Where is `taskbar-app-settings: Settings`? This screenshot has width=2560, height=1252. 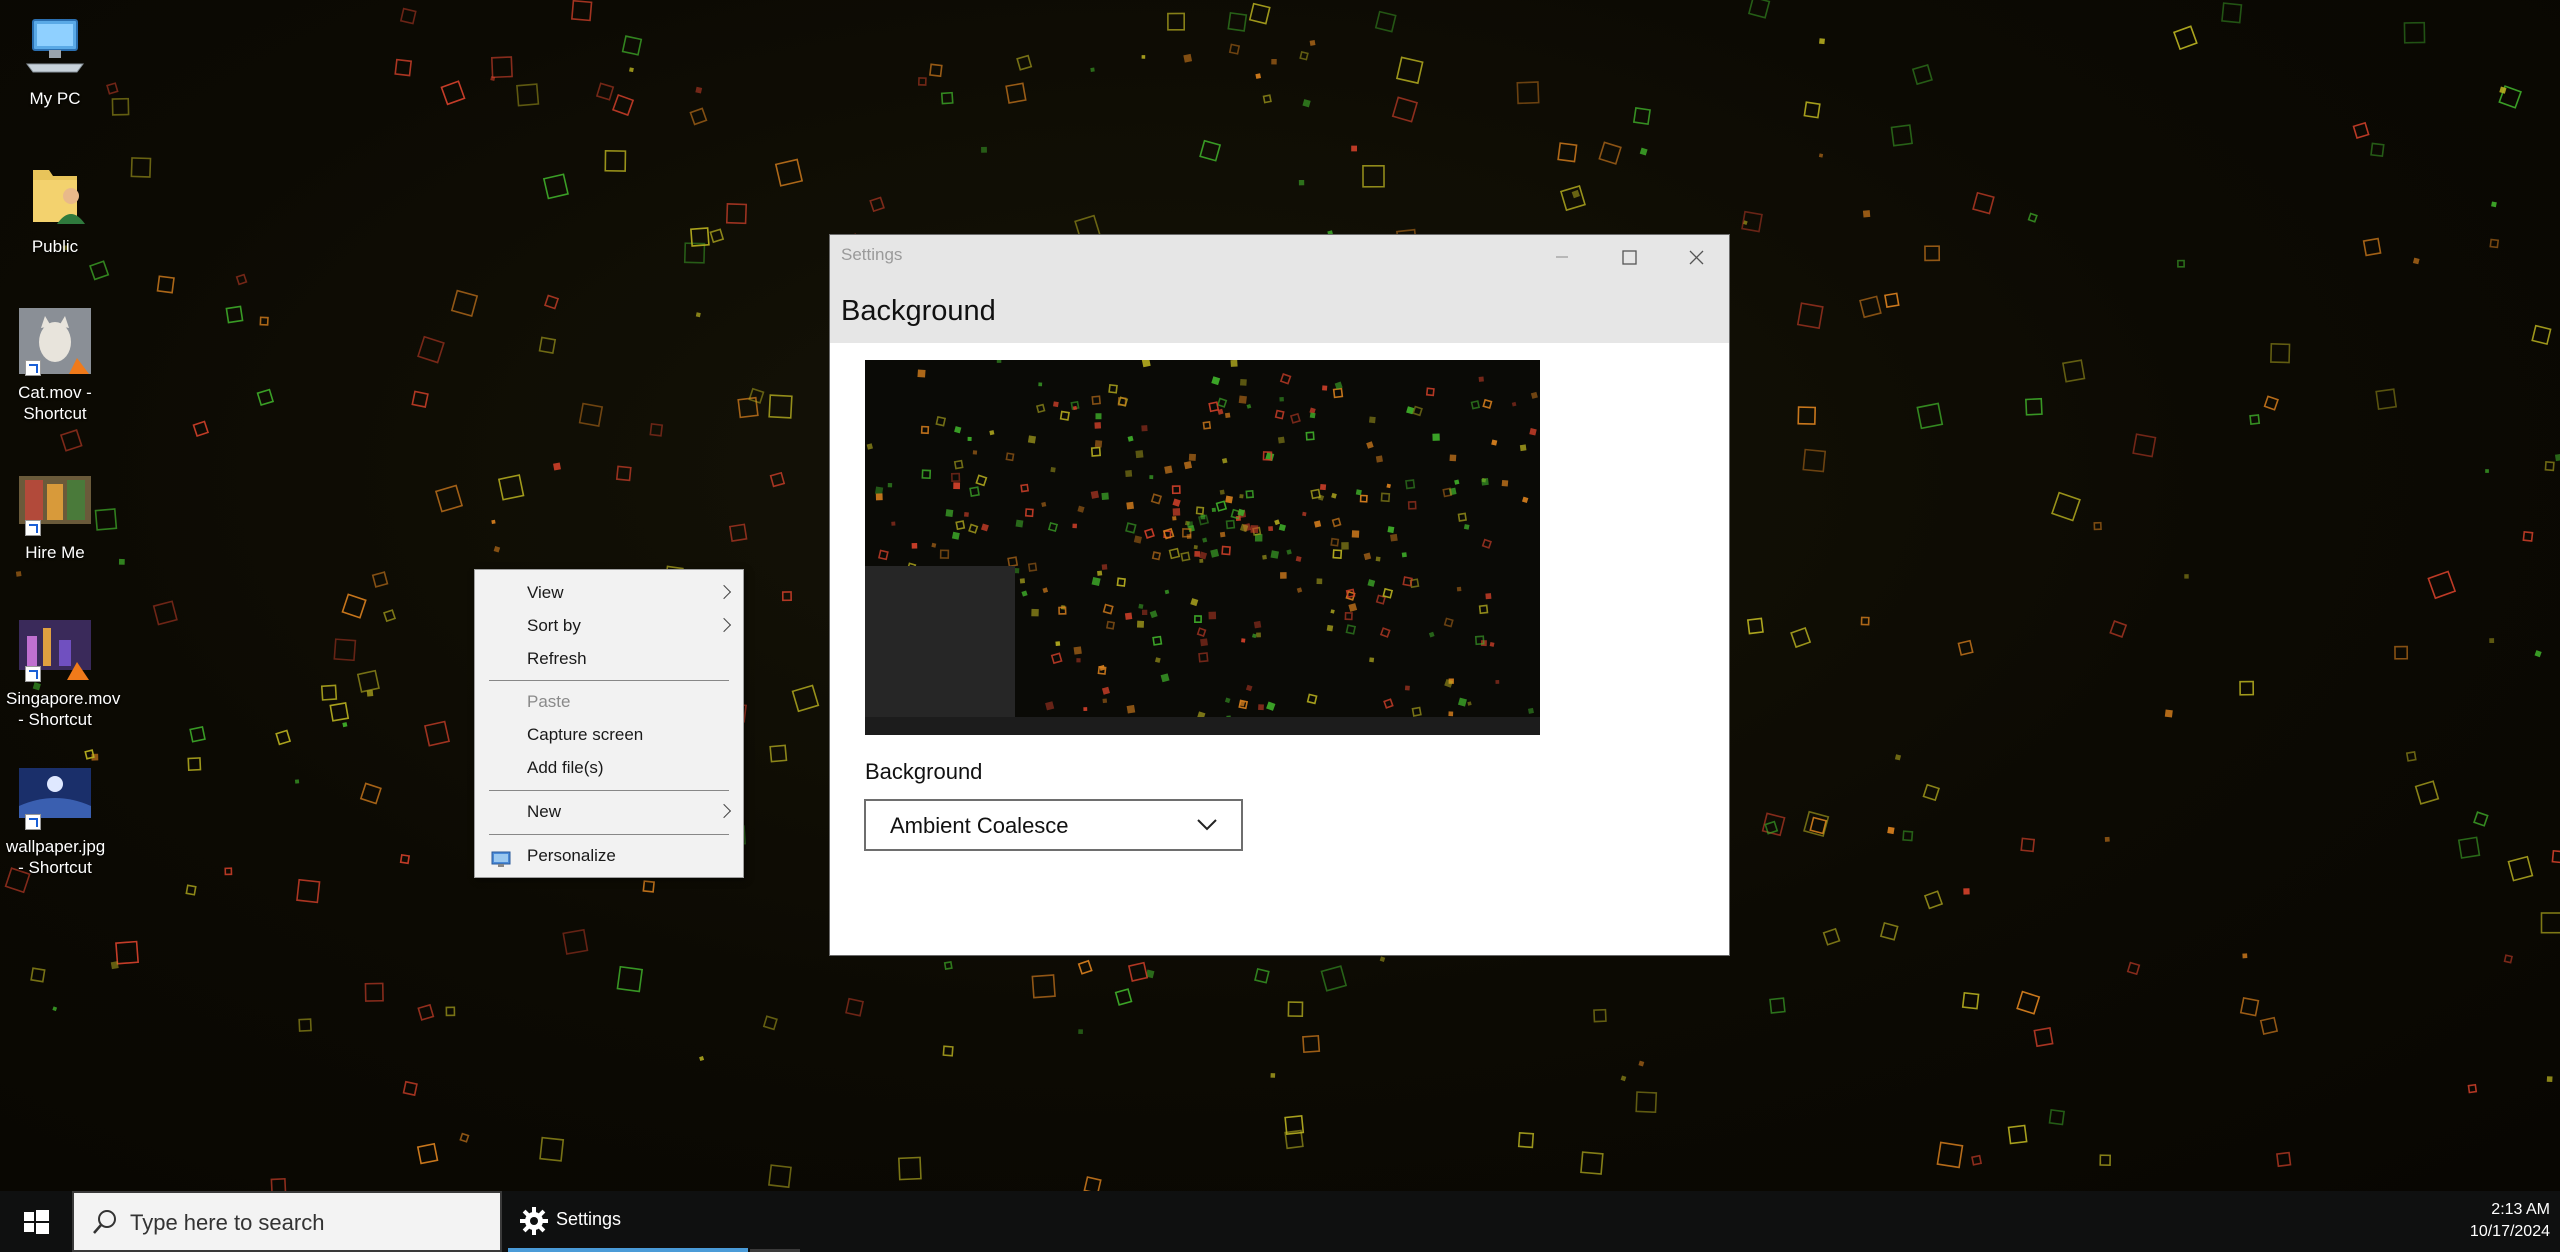 taskbar-app-settings: Settings is located at coordinates (628, 1221).